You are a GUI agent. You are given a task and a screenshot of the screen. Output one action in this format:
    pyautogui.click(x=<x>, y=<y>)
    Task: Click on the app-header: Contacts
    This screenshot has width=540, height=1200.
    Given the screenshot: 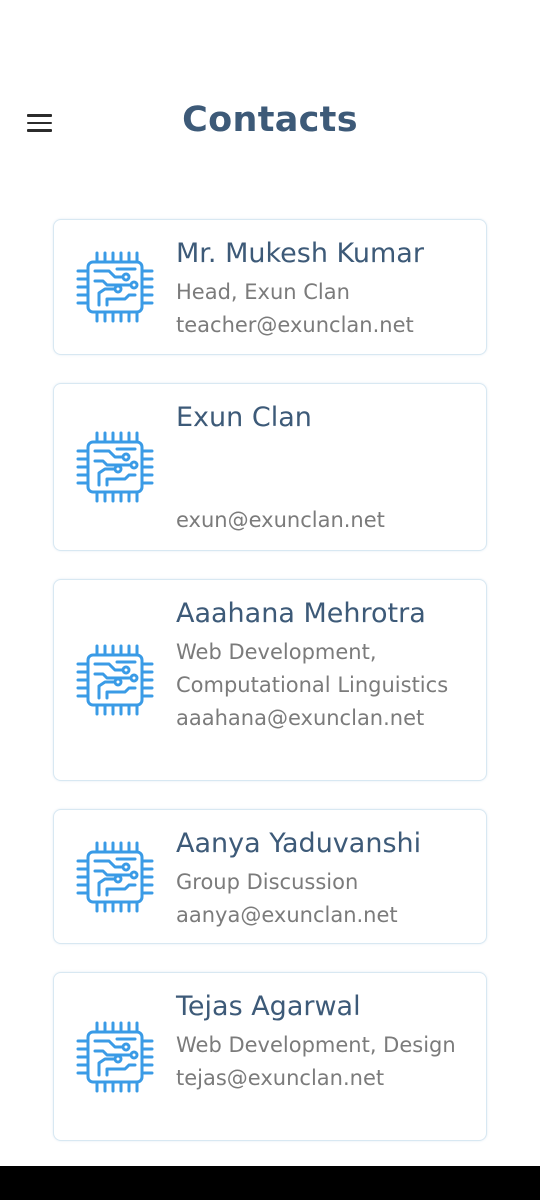 What is the action you would take?
    pyautogui.click(x=270, y=123)
    